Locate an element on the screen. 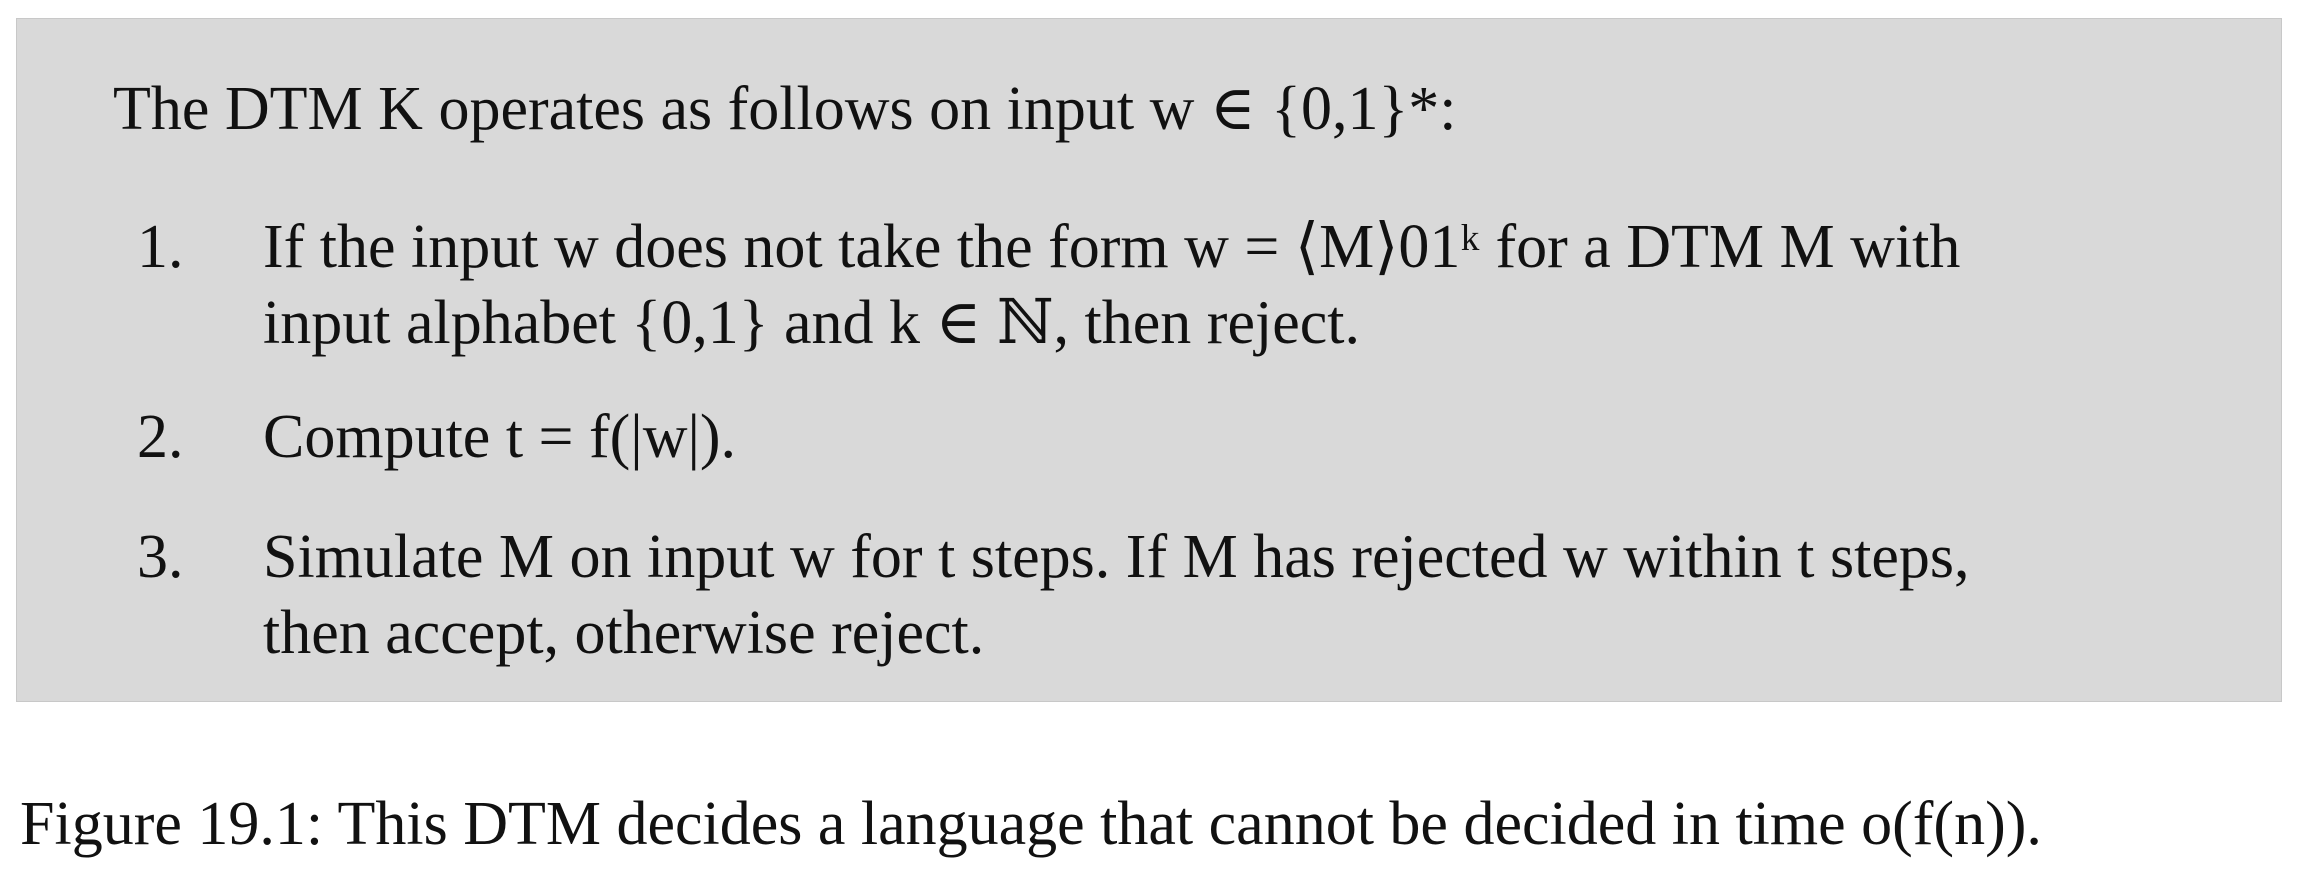  step-text: Compute t = f(|w|). is located at coordinates (1258, 437).